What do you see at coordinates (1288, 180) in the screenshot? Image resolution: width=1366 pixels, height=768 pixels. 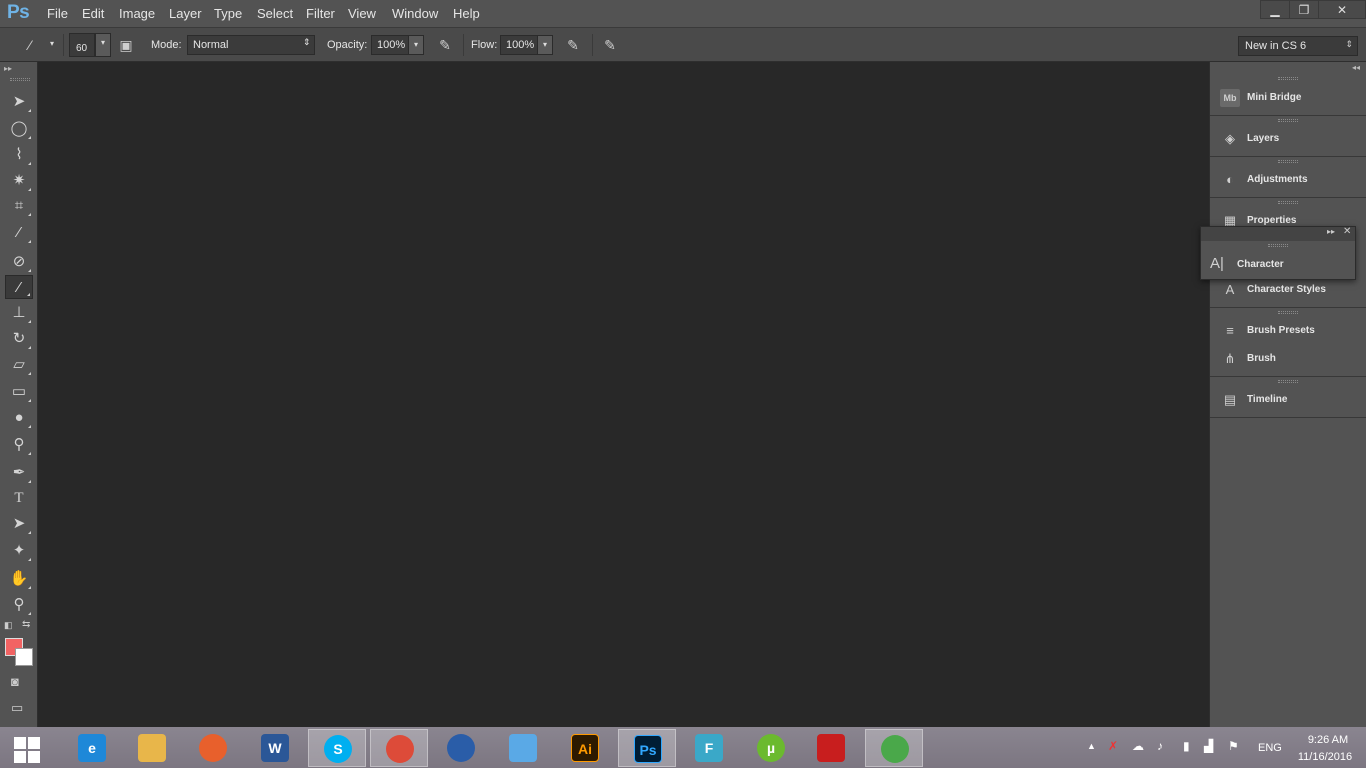 I see `panel-adjustments-button: ◐ Adjustments` at bounding box center [1288, 180].